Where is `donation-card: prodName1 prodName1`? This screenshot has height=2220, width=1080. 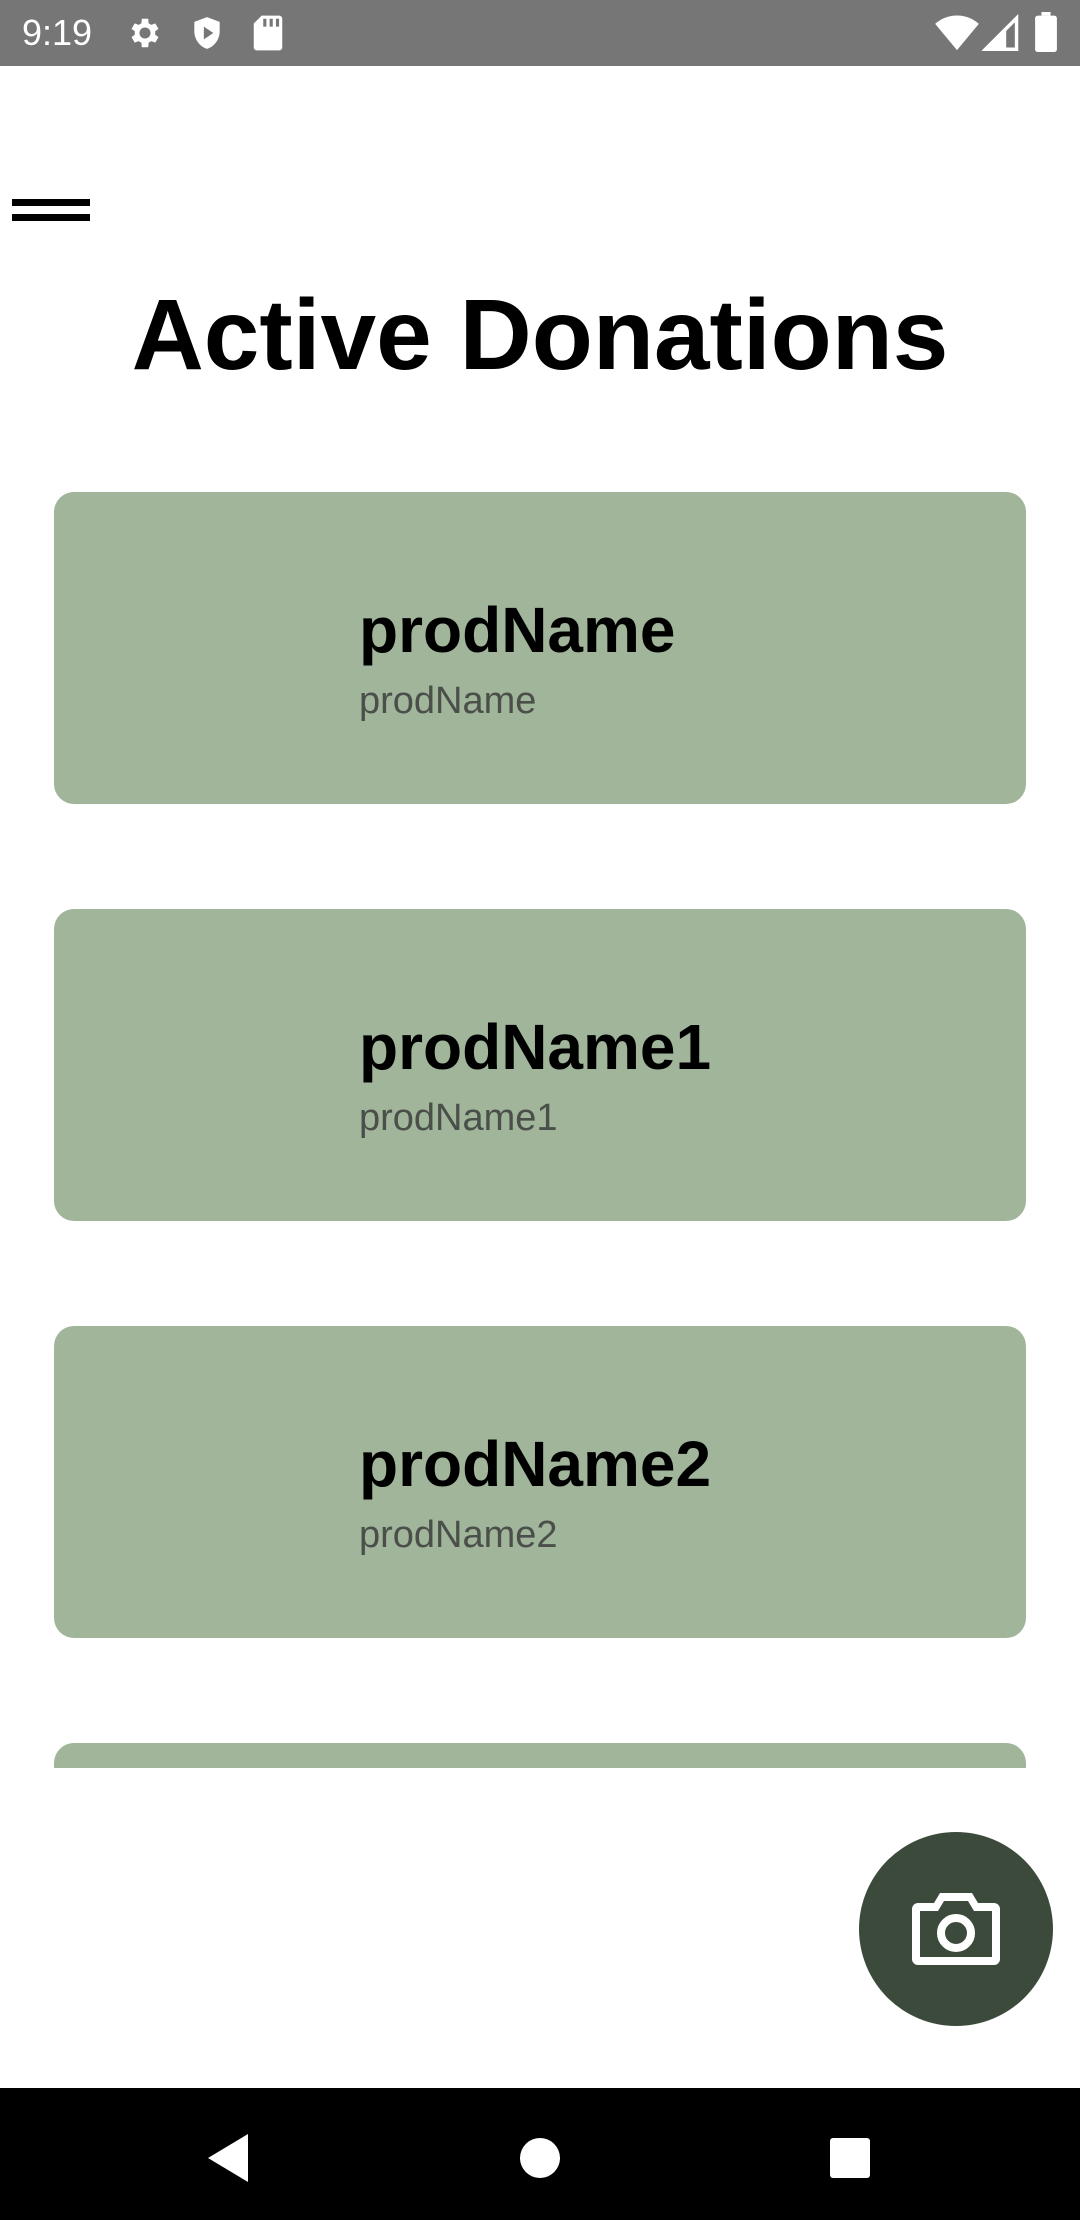
donation-card: prodName1 prodName1 is located at coordinates (540, 1065).